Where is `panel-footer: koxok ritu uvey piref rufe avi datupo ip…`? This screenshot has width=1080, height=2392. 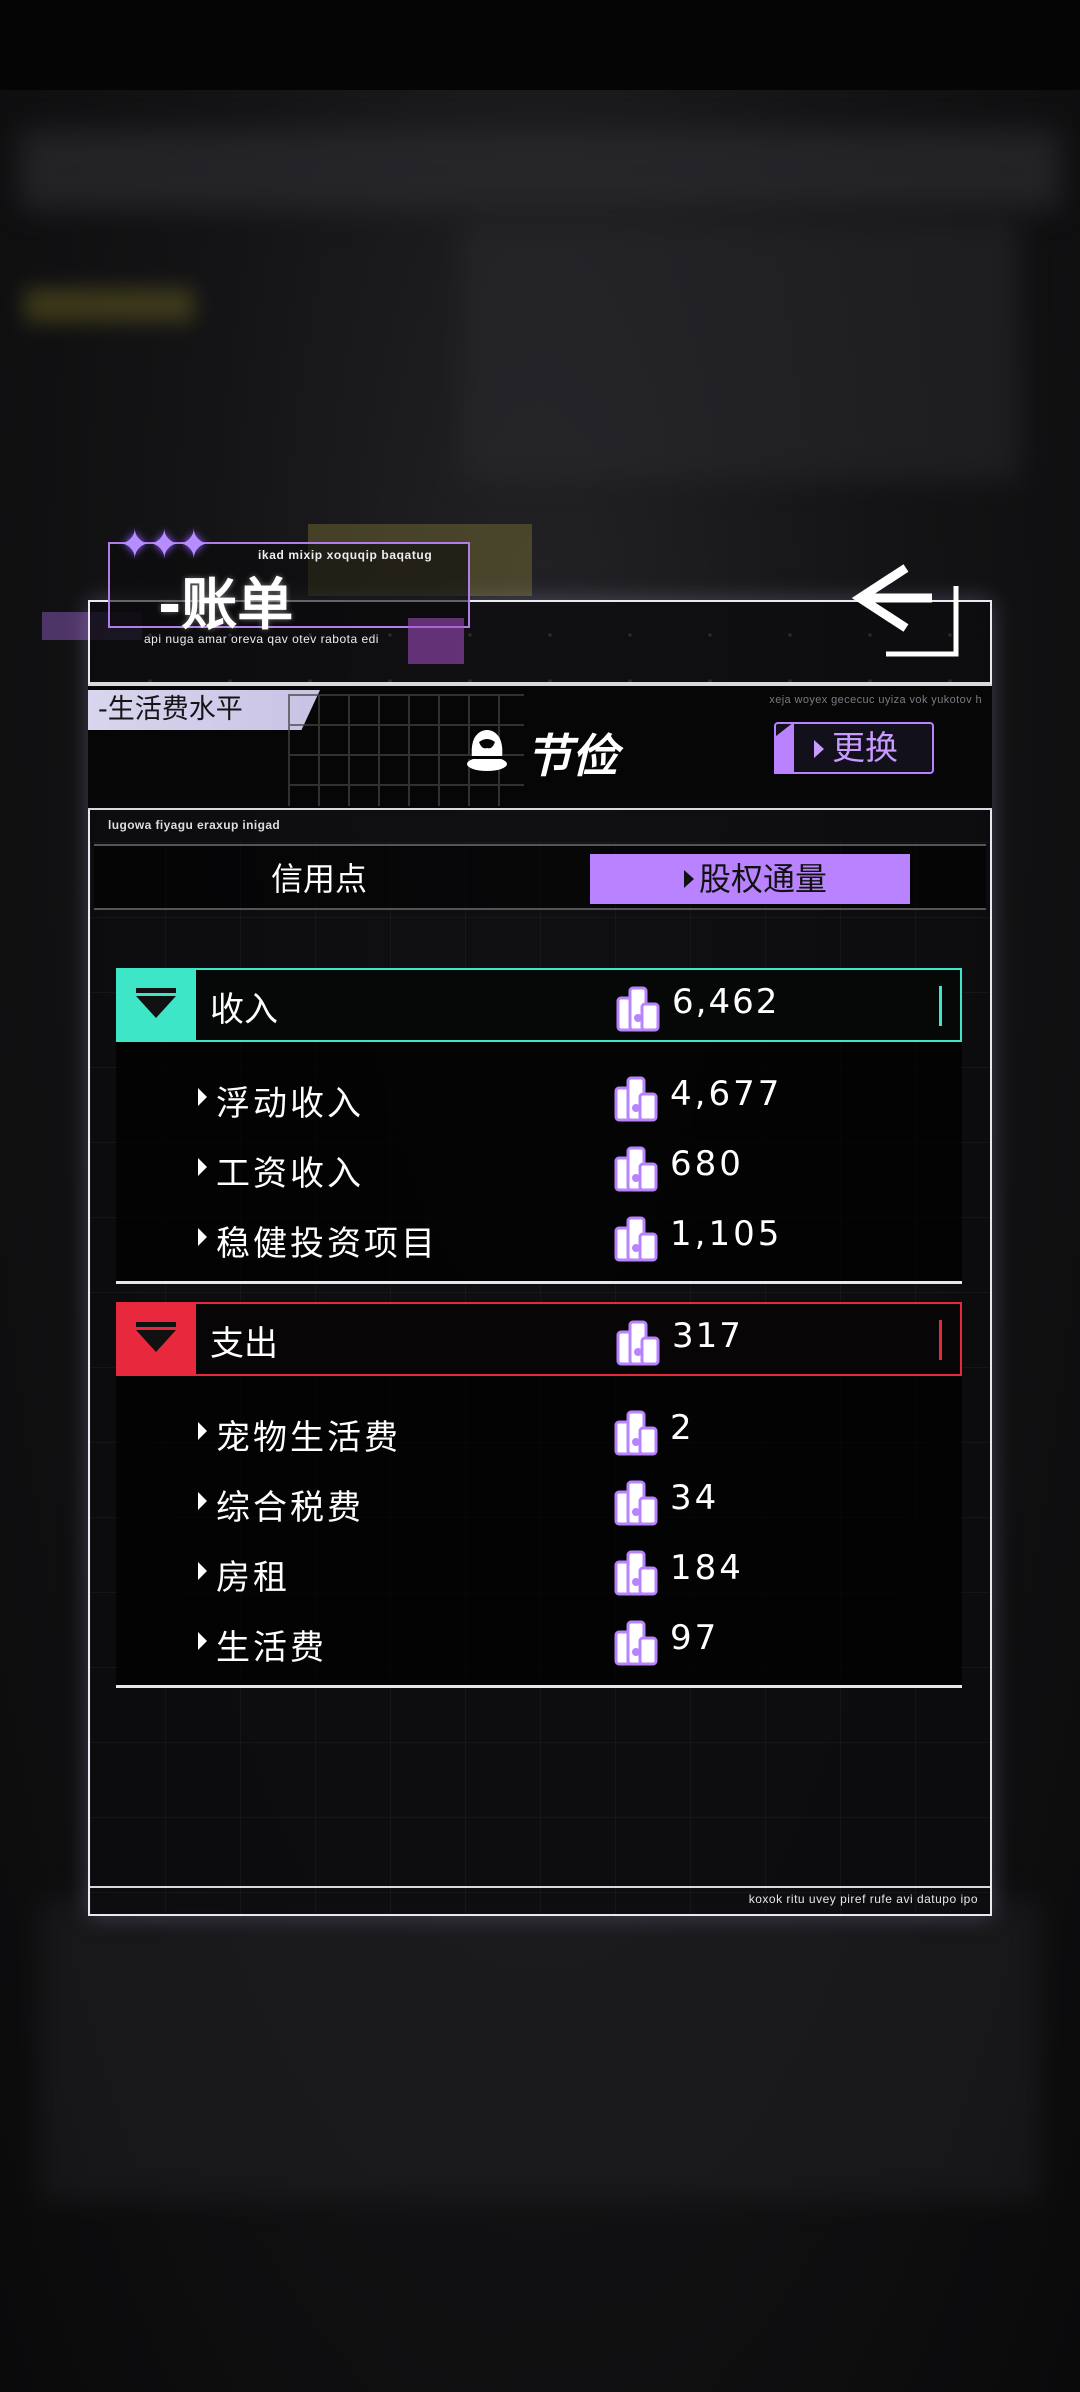
panel-footer: koxok ritu uvey piref rufe avi datupo ip… is located at coordinates (540, 1900).